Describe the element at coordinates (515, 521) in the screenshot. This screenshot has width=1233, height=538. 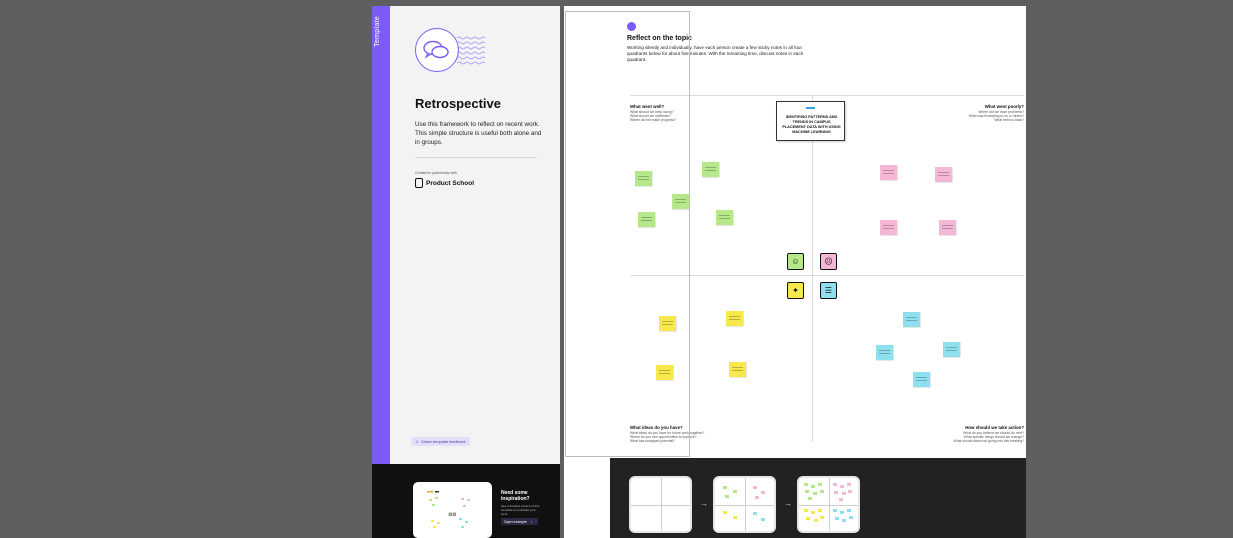
I see `open-example-label: Open example` at that location.